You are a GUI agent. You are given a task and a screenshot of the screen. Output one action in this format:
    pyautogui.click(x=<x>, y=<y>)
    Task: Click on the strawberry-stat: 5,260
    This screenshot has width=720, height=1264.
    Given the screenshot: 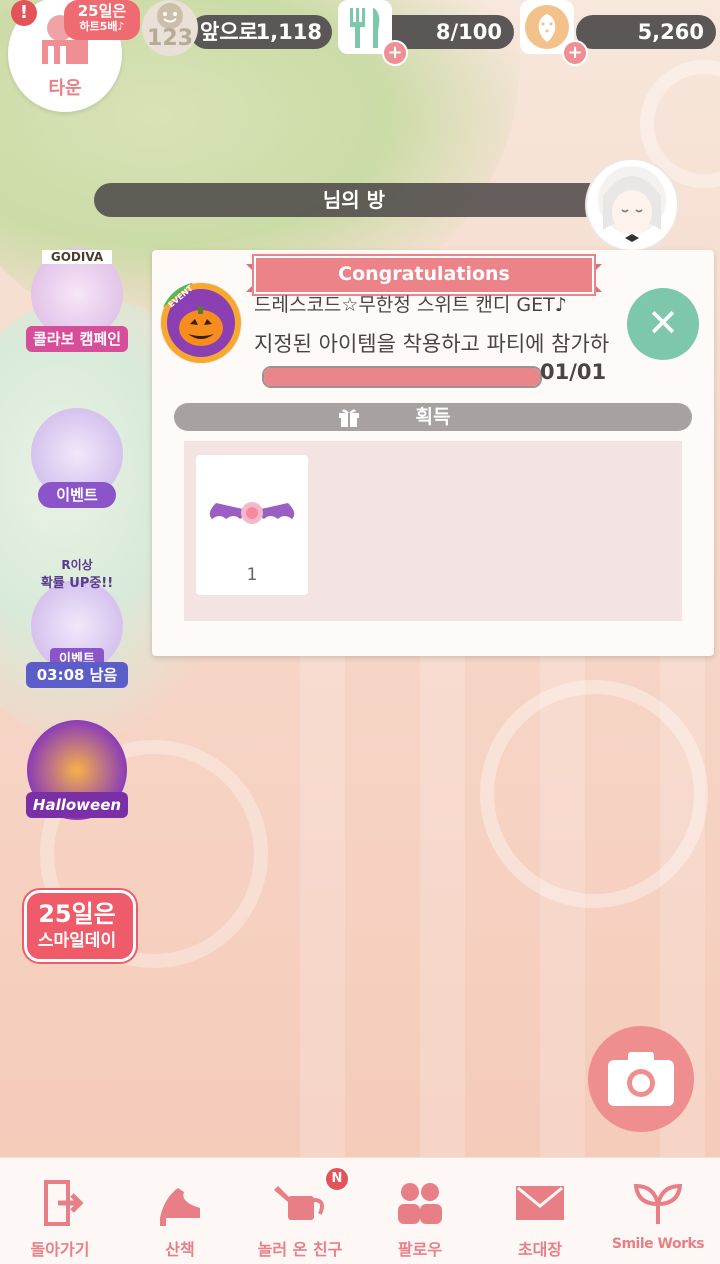 What is the action you would take?
    pyautogui.click(x=646, y=32)
    